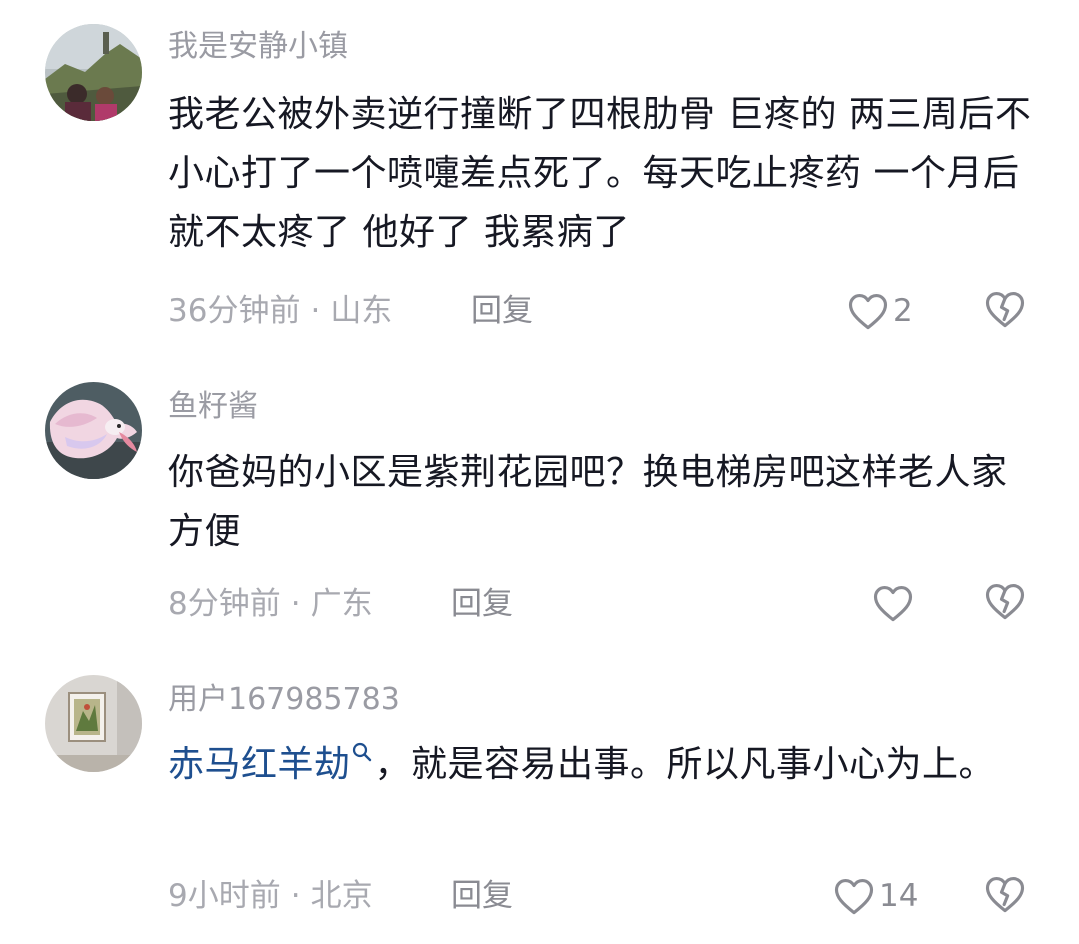 The image size is (1079, 944). I want to click on comment-time: 36分钟前, so click(234, 311).